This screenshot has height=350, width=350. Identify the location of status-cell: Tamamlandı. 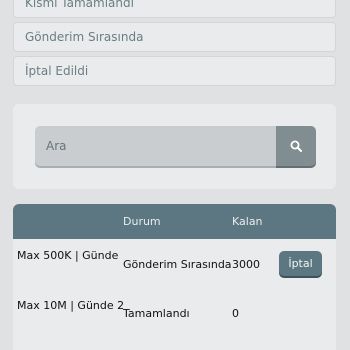
(156, 313).